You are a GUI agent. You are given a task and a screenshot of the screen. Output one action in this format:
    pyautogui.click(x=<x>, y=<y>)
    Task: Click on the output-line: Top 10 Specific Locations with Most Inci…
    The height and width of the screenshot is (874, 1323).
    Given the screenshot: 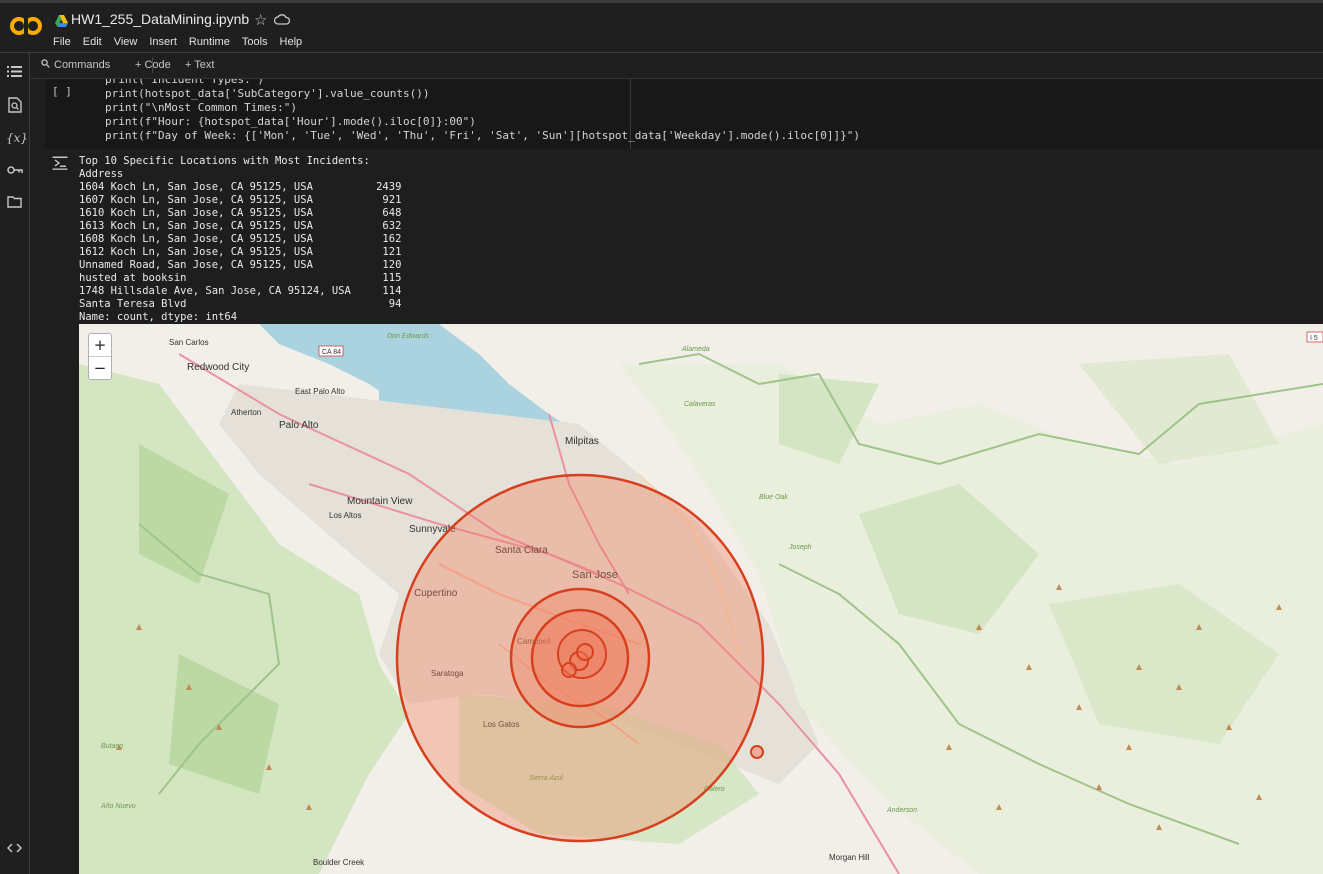 What is the action you would take?
    pyautogui.click(x=224, y=161)
    